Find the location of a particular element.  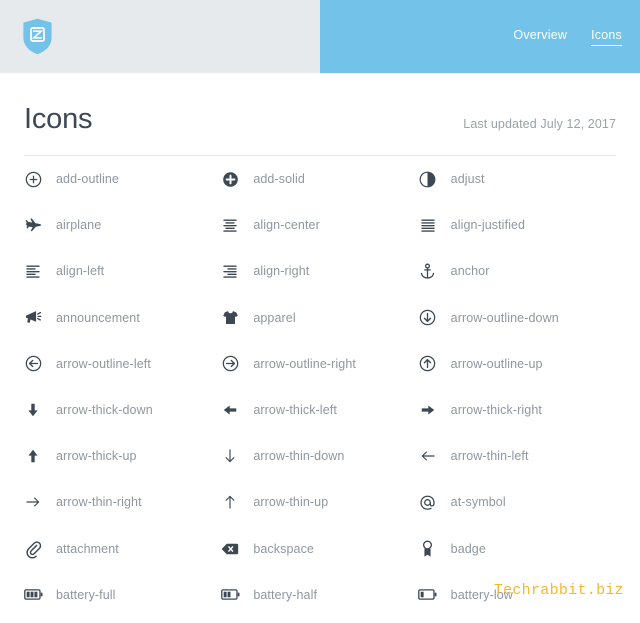

align-center-icon is located at coordinates (230, 225).